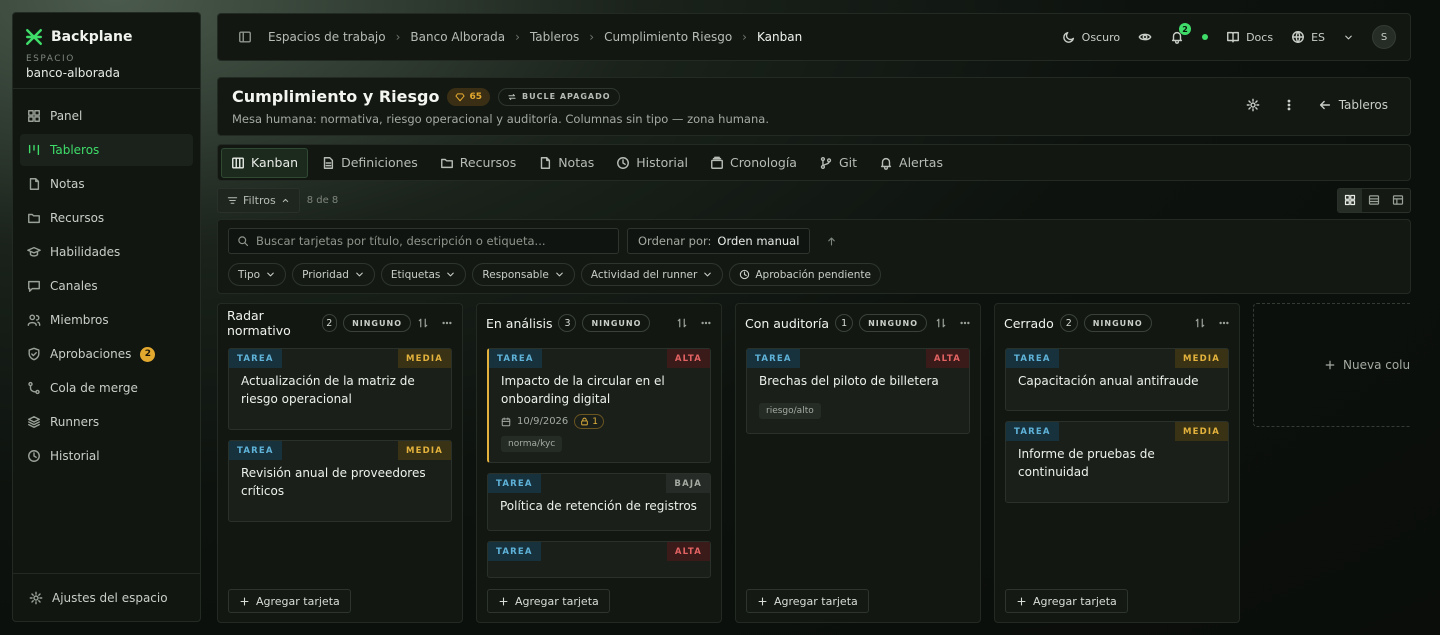 This screenshot has width=1440, height=635. I want to click on view-switcher, so click(1374, 200).